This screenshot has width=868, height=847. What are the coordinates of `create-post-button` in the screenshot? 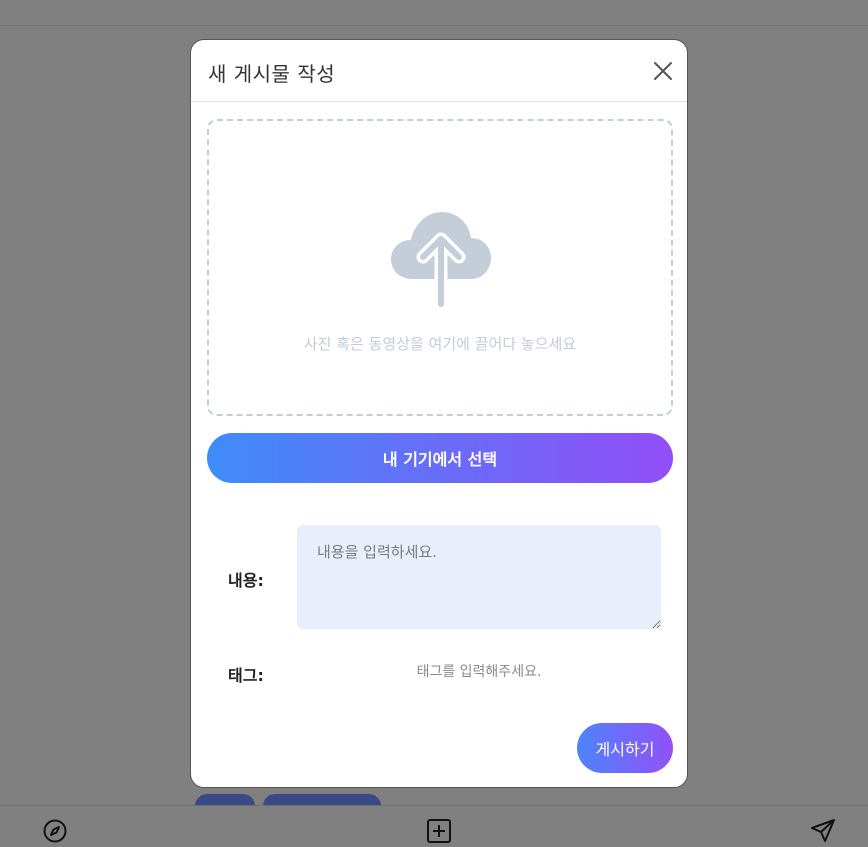 It's located at (439, 831).